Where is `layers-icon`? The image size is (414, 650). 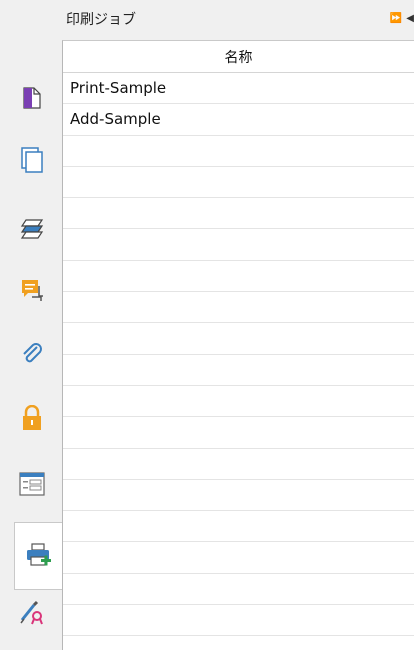 layers-icon is located at coordinates (32, 228).